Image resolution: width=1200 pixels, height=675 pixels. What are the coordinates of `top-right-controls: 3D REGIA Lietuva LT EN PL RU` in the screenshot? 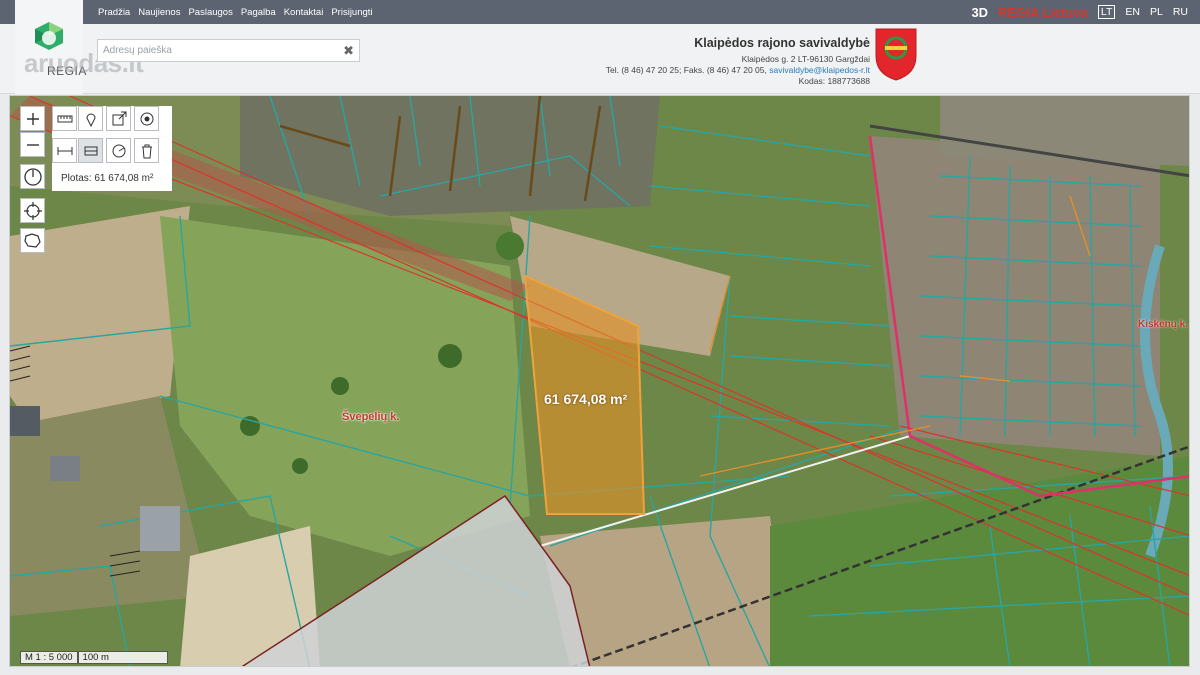 It's located at (1079, 12).